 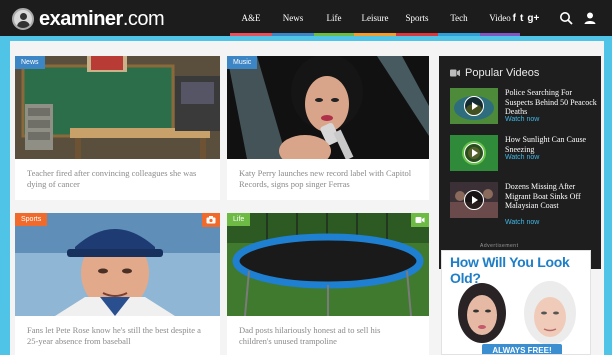 What do you see at coordinates (251, 18) in the screenshot?
I see `nav-item-ae: A&E` at bounding box center [251, 18].